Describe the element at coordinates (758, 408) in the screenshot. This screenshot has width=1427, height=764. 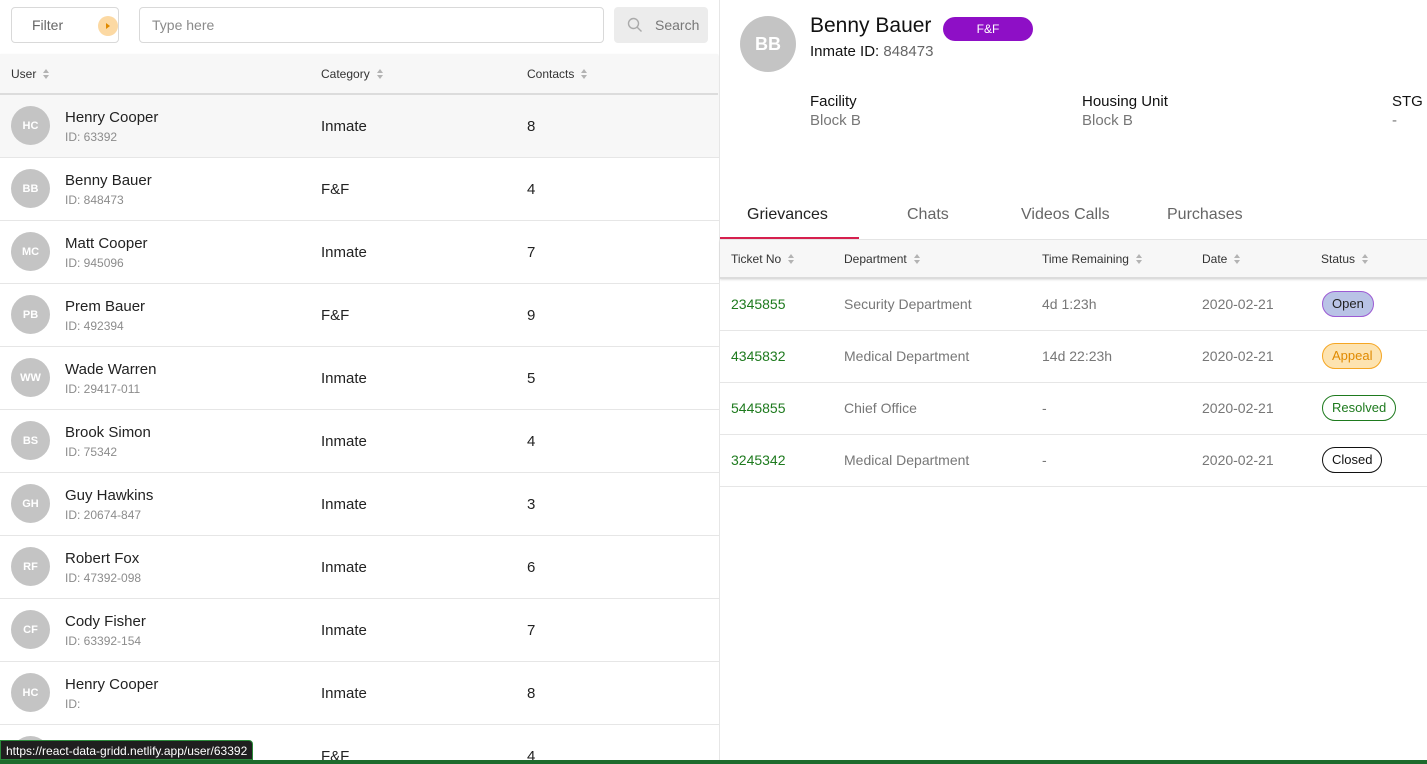
I see `ticket-link: 5445855` at that location.